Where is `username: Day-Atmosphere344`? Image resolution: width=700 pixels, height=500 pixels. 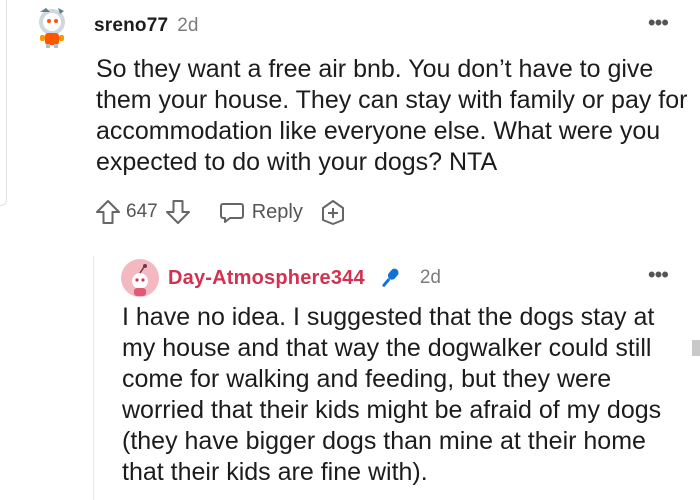
username: Day-Atmosphere344 is located at coordinates (266, 278).